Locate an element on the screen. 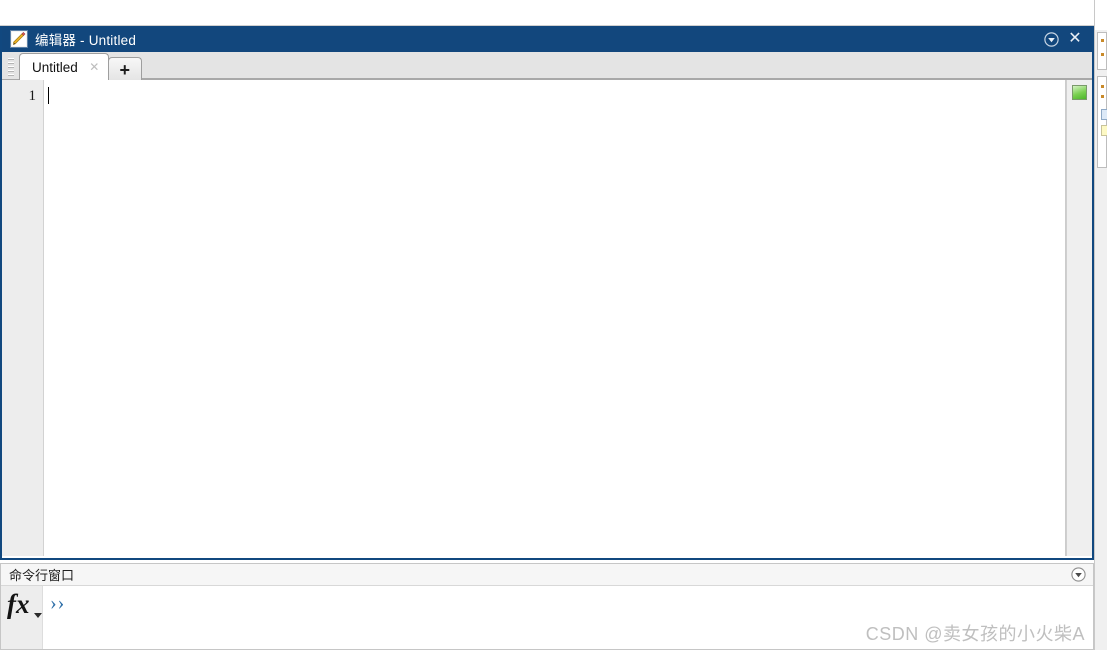  editor-tab-label: Untitled is located at coordinates (55, 67).